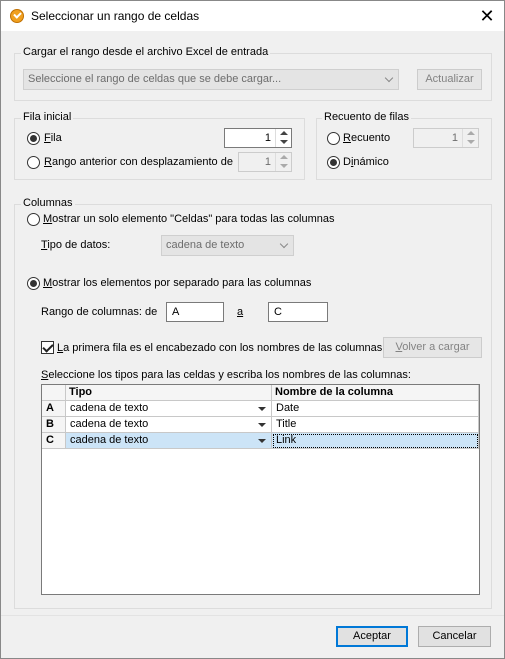 The width and height of the screenshot is (505, 659). What do you see at coordinates (169, 409) in the screenshot?
I see `table-cell-type-a: cadena de texto` at bounding box center [169, 409].